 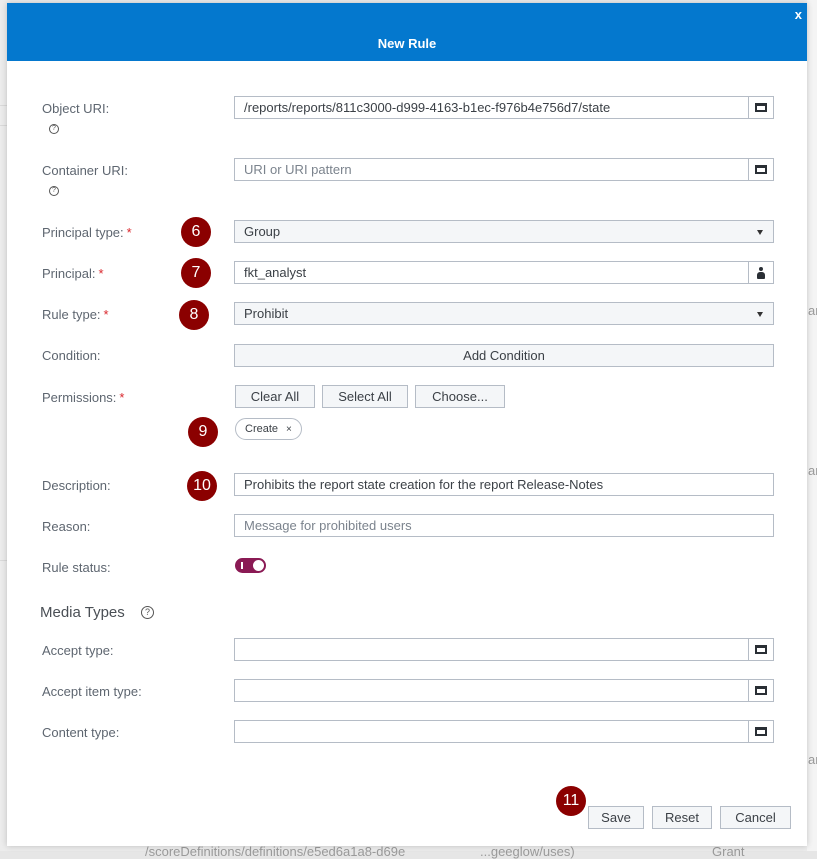 What do you see at coordinates (275, 272) in the screenshot?
I see `principal-value: fkt_analyst` at bounding box center [275, 272].